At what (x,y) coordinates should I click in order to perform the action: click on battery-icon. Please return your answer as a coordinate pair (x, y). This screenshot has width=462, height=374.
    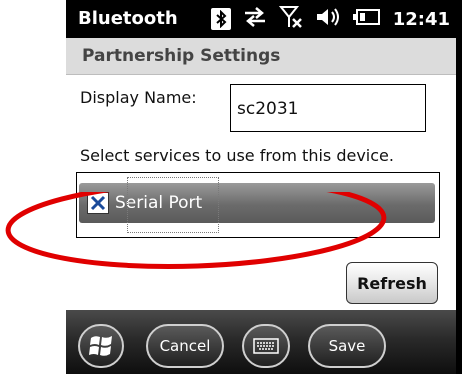
    Looking at the image, I should click on (366, 19).